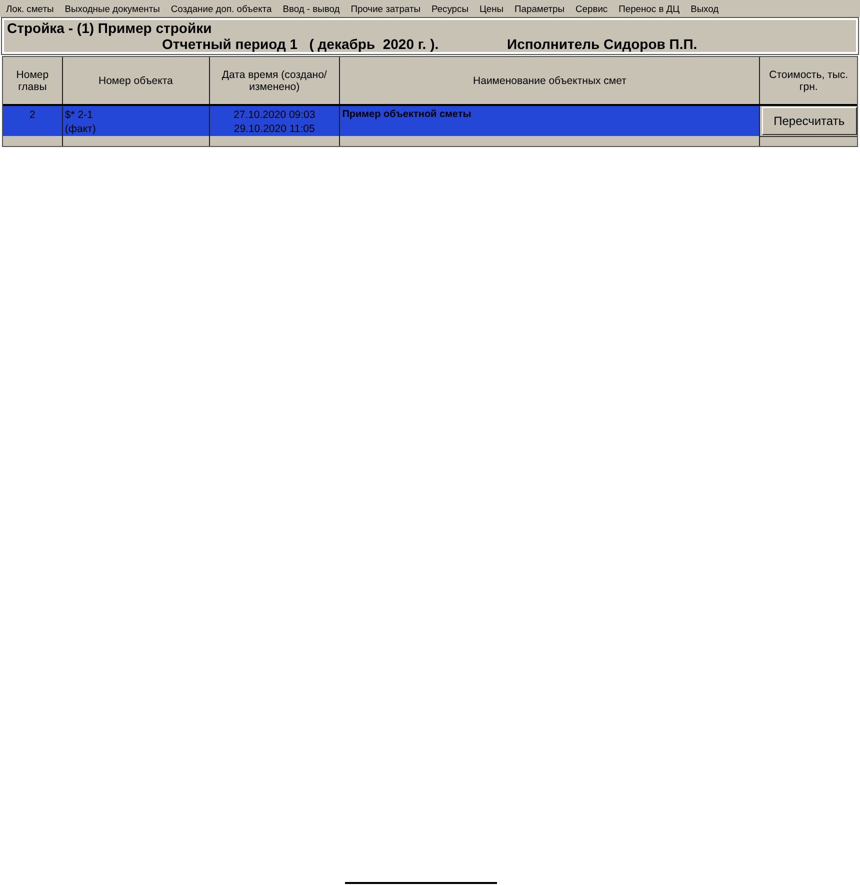  Describe the element at coordinates (30, 8) in the screenshot. I see `menu-item: Лок. сметы` at that location.